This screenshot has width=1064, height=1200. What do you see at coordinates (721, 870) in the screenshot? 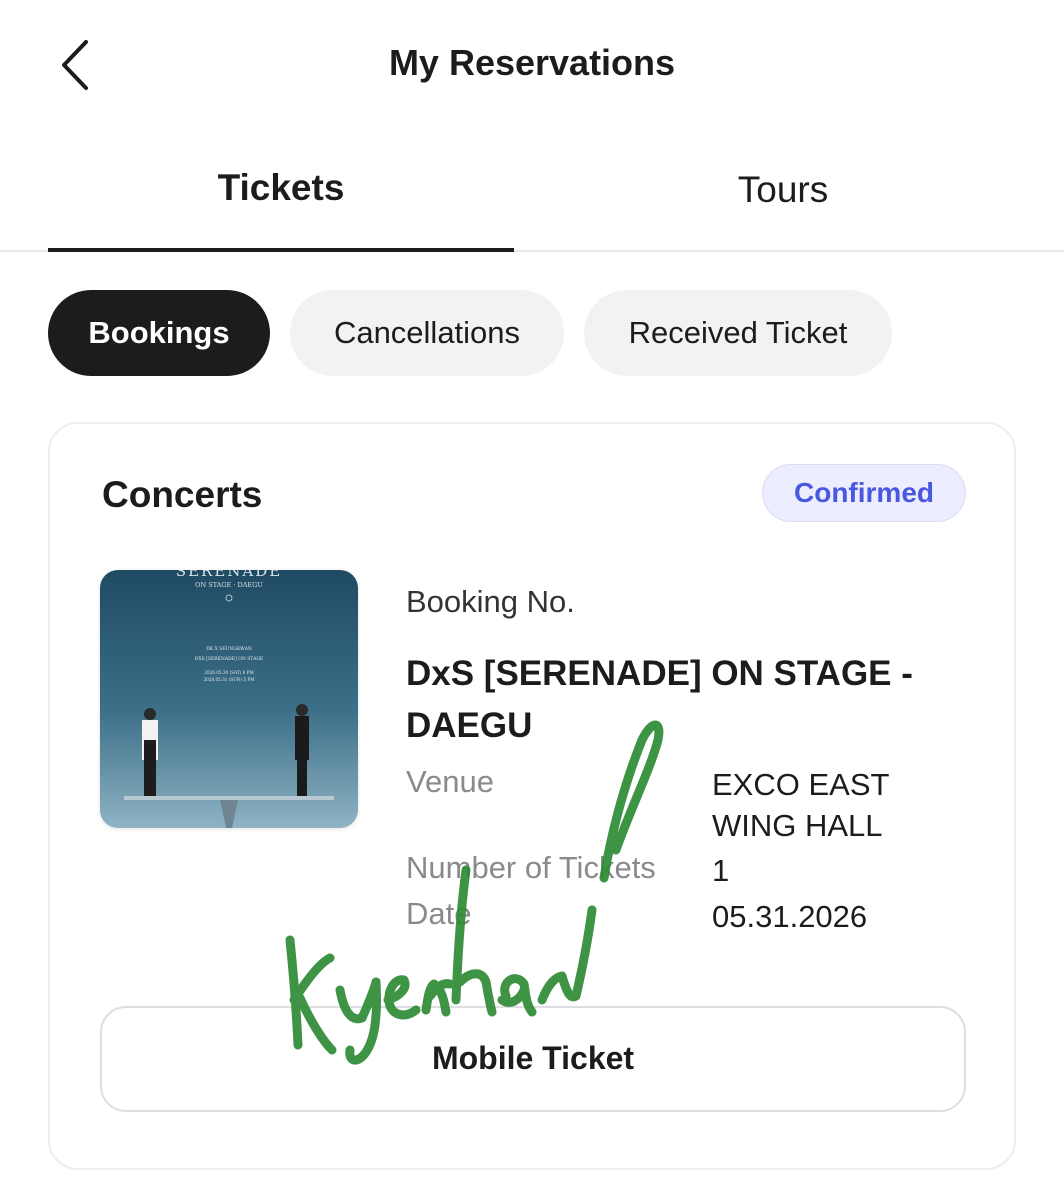
I see `ticket-count-value: 1` at bounding box center [721, 870].